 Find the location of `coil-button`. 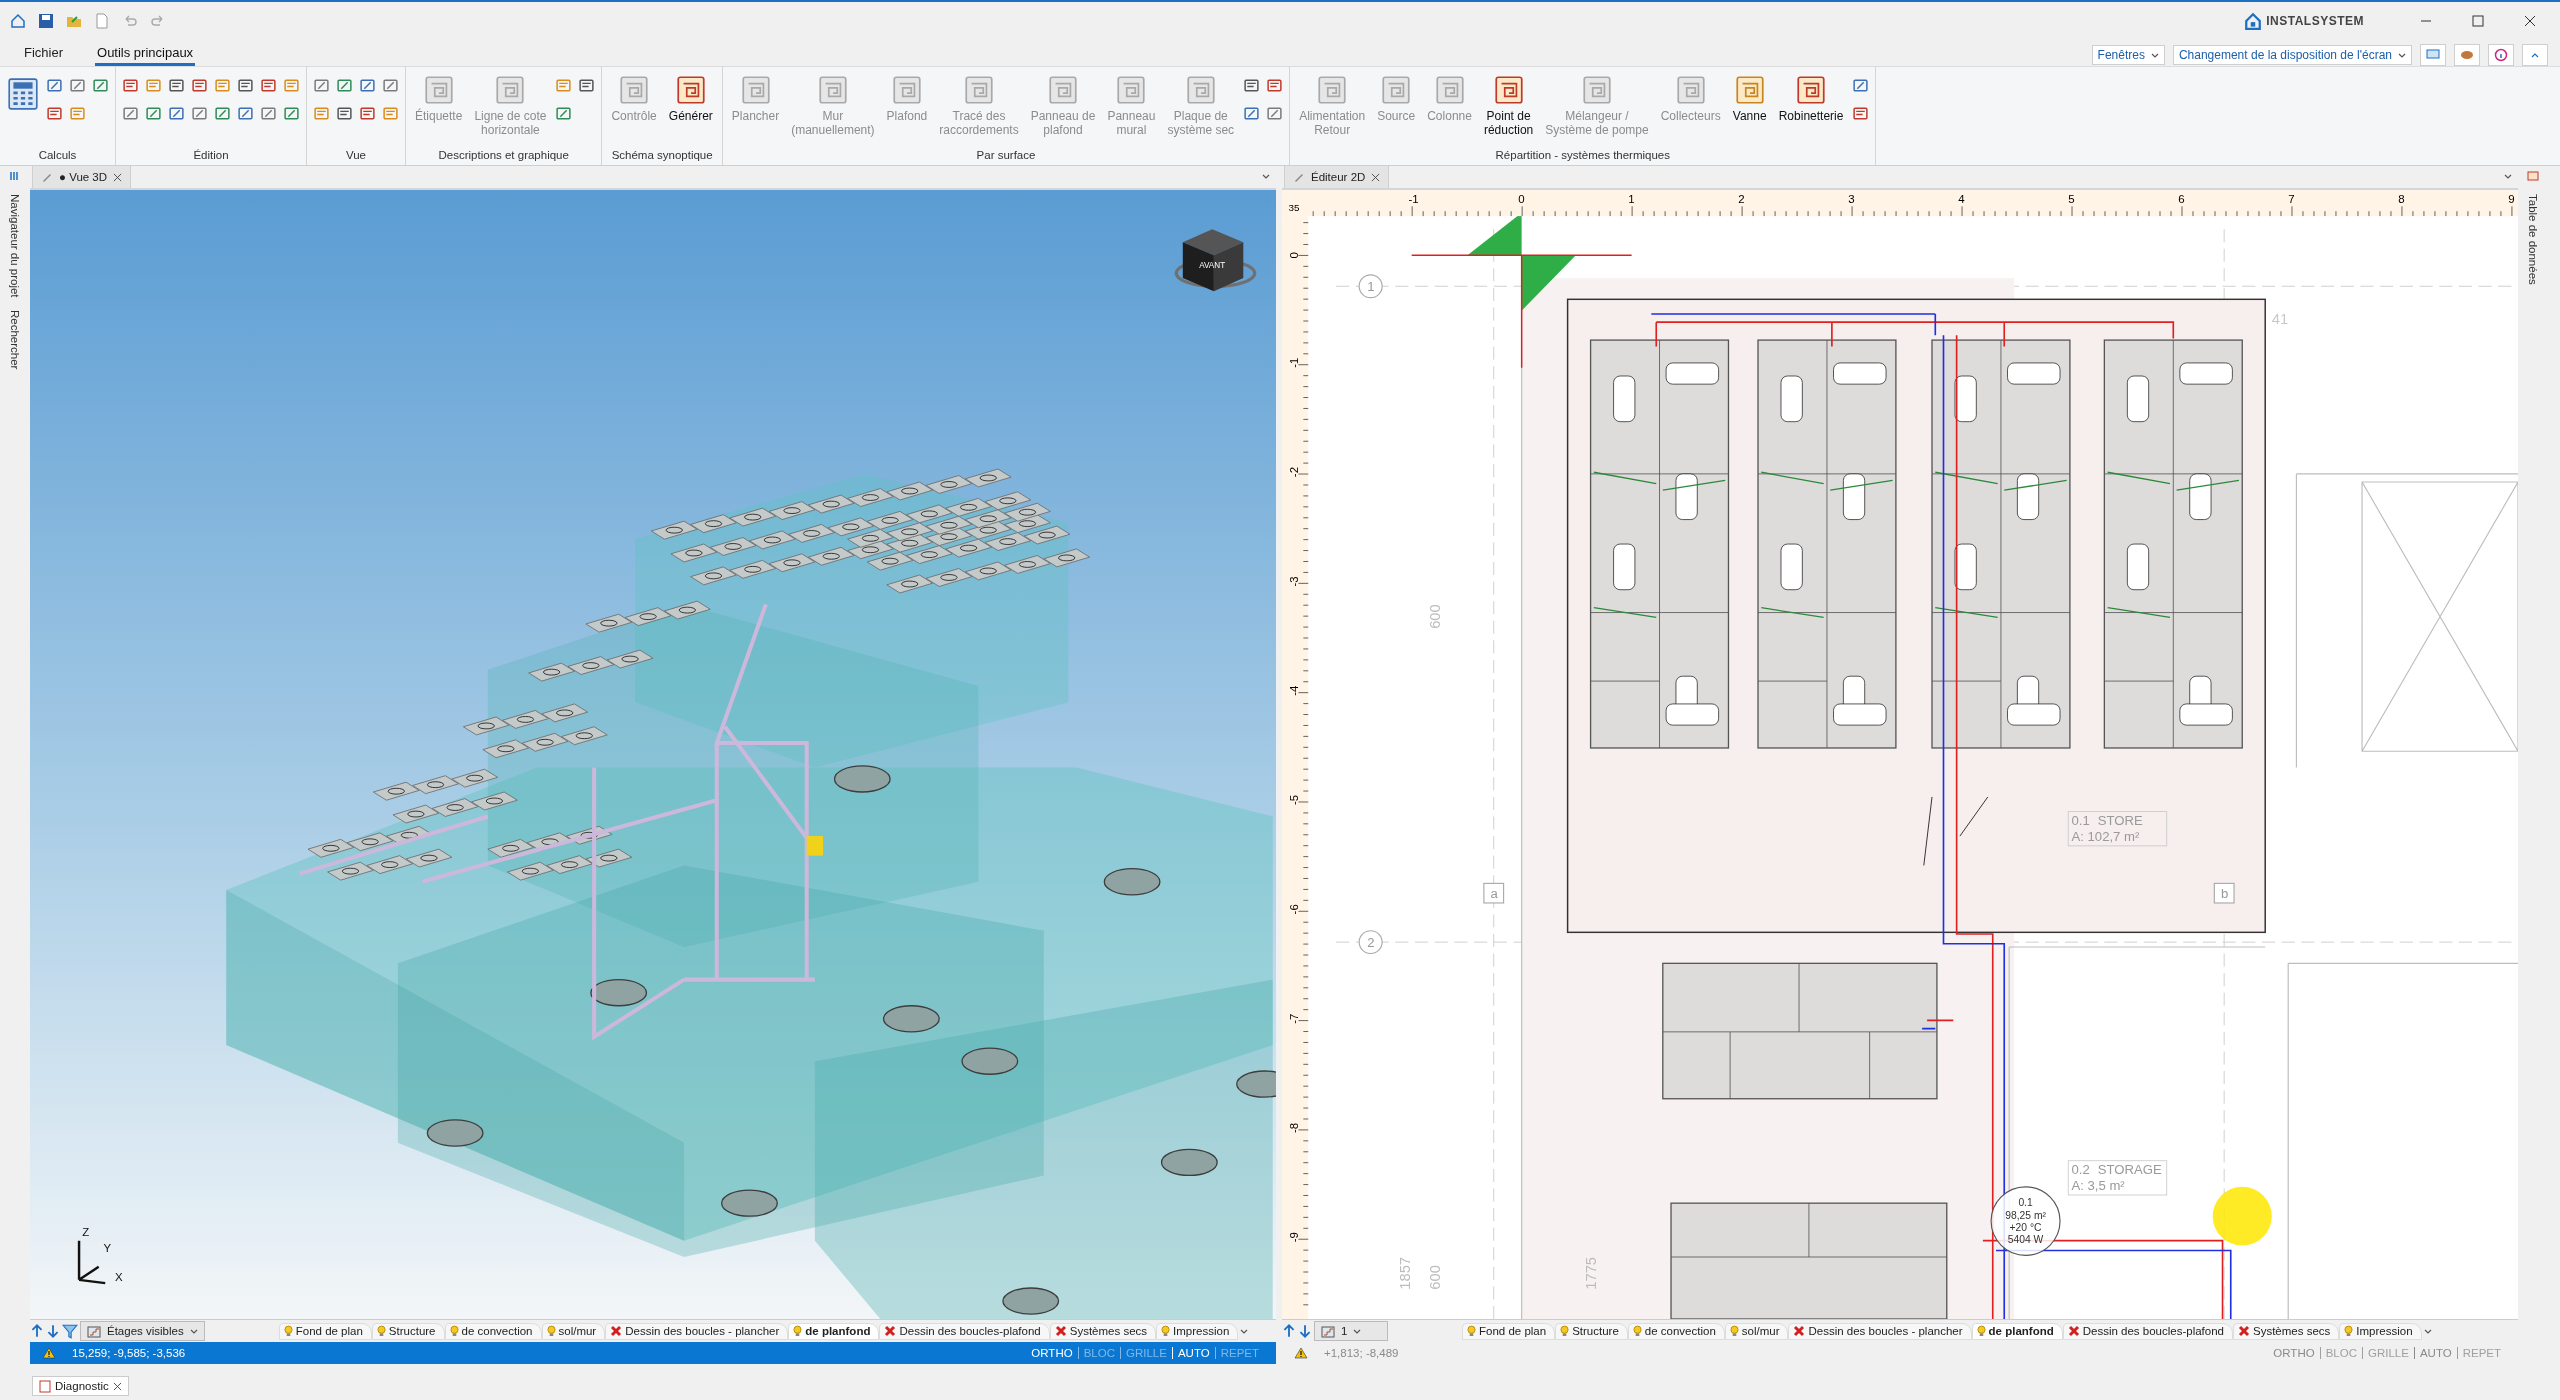

coil-button is located at coordinates (2467, 55).